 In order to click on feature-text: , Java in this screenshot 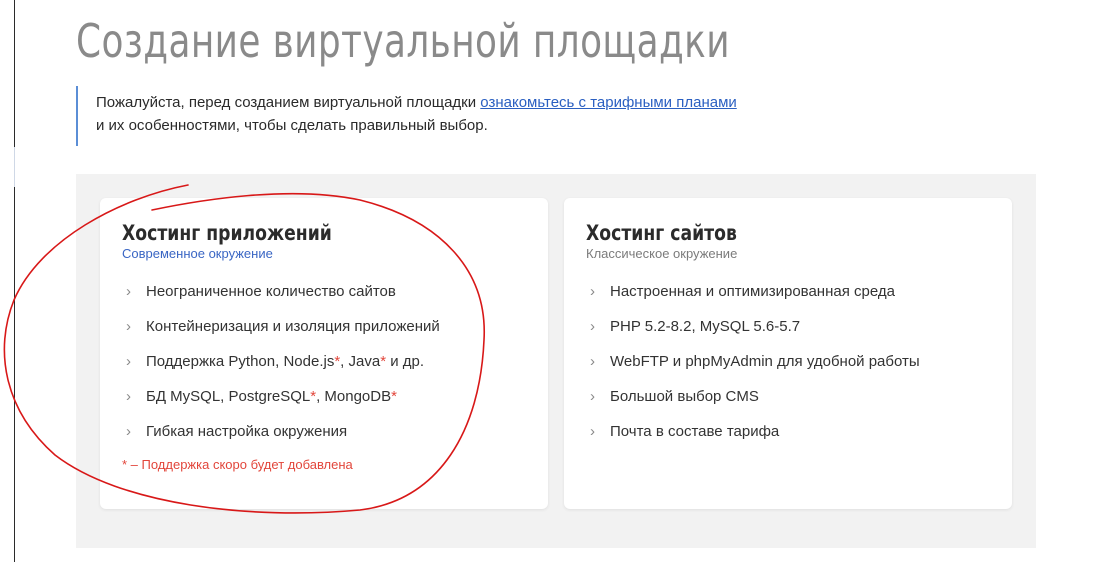, I will do `click(360, 361)`.